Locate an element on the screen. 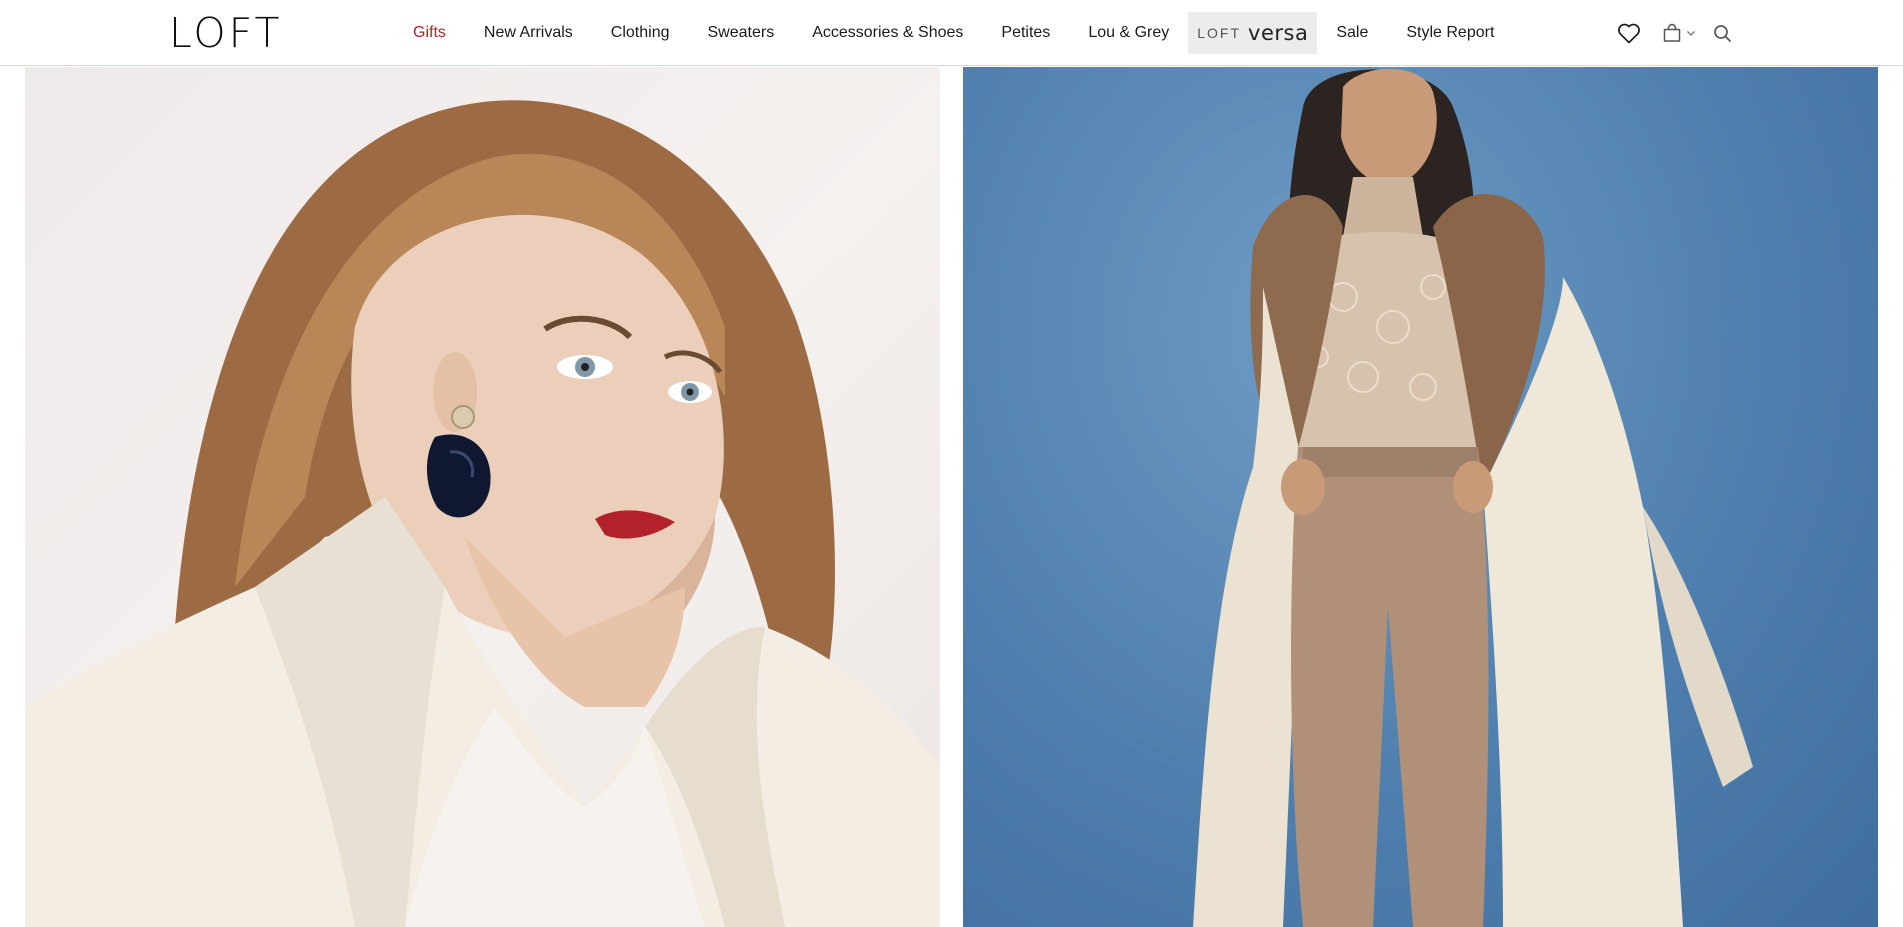 This screenshot has height=927, width=1903. nav-item-accessories-shoes: Accessories & Shoes is located at coordinates (887, 33).